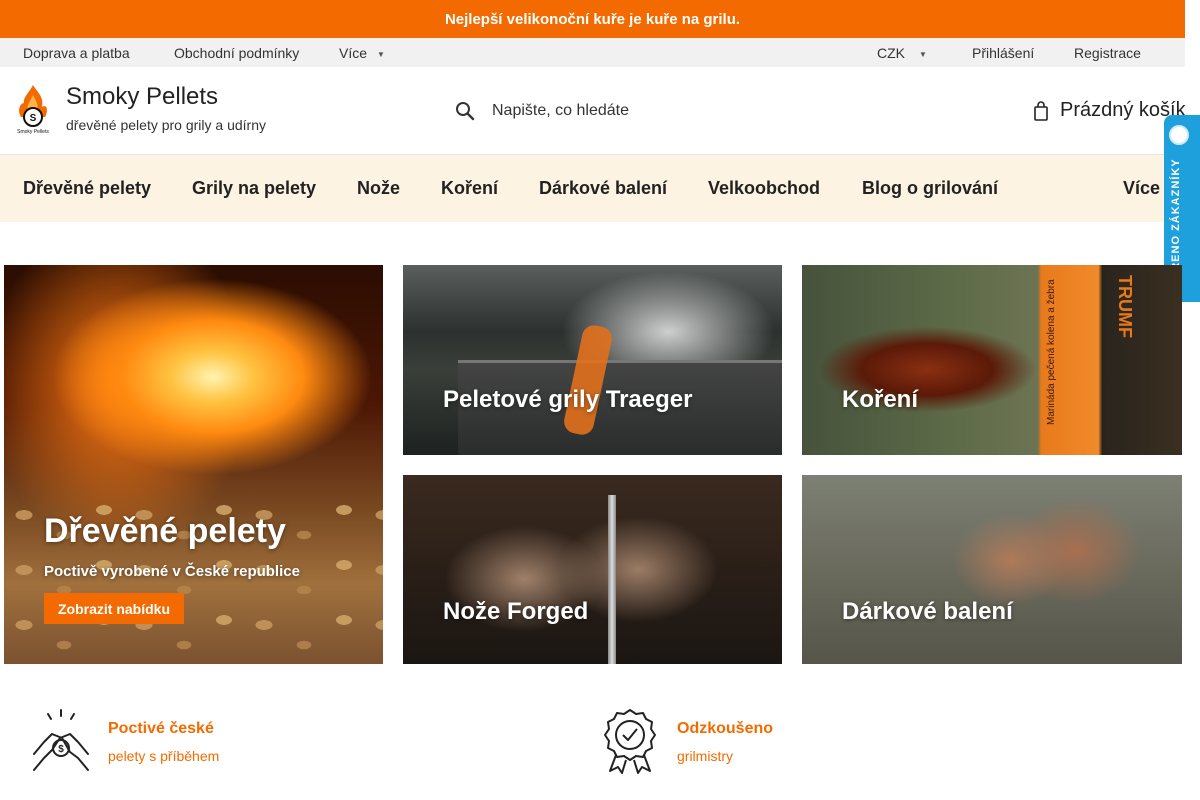  I want to click on feature-subtitle: grilmistry, so click(705, 756).